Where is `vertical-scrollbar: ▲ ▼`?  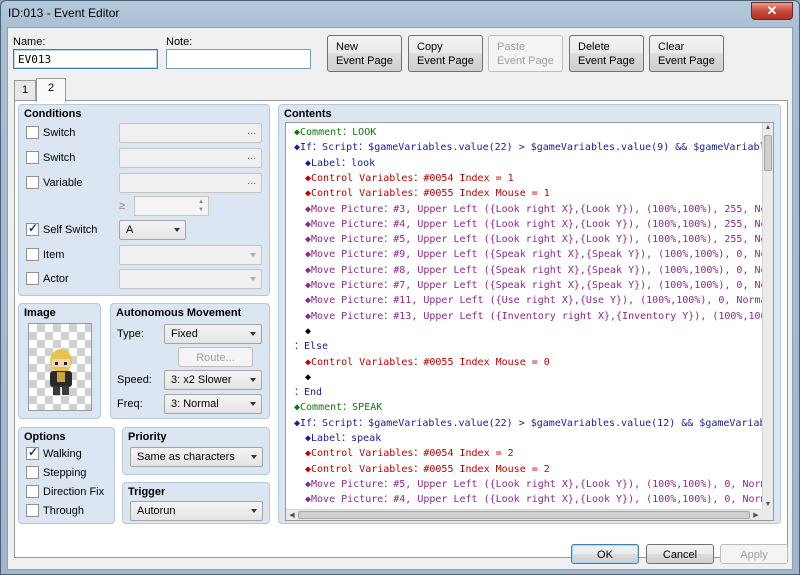 vertical-scrollbar: ▲ ▼ is located at coordinates (767, 316).